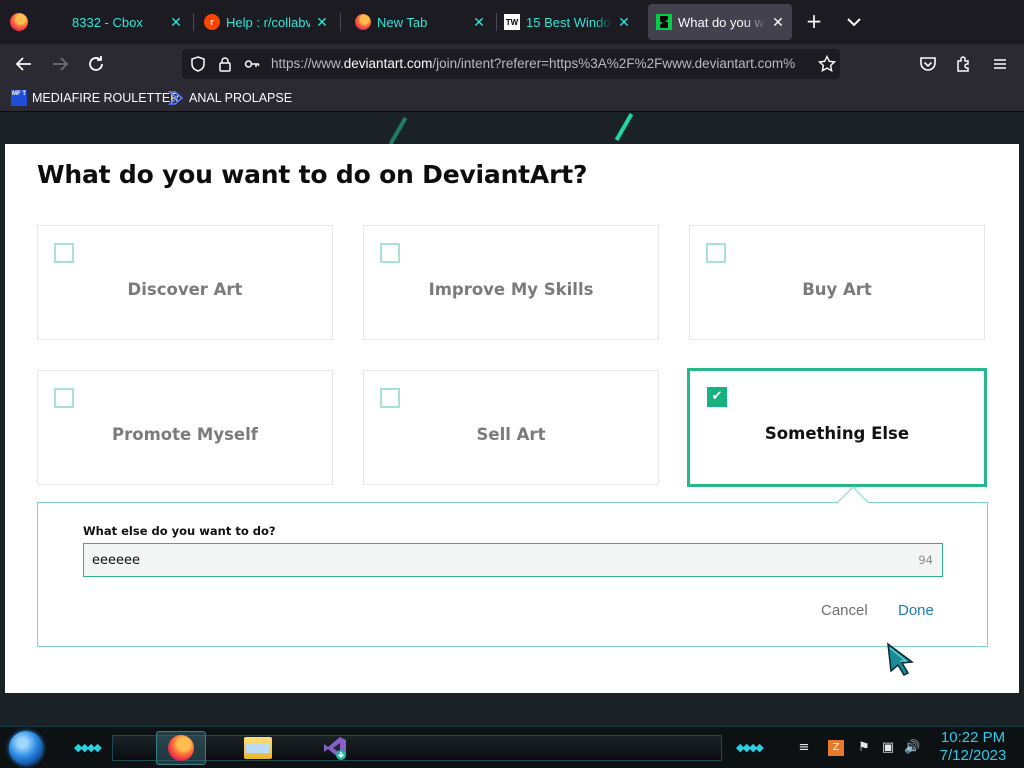 Image resolution: width=1024 pixels, height=768 pixels. I want to click on tab-deviantart: What do you wan ✕, so click(720, 22).